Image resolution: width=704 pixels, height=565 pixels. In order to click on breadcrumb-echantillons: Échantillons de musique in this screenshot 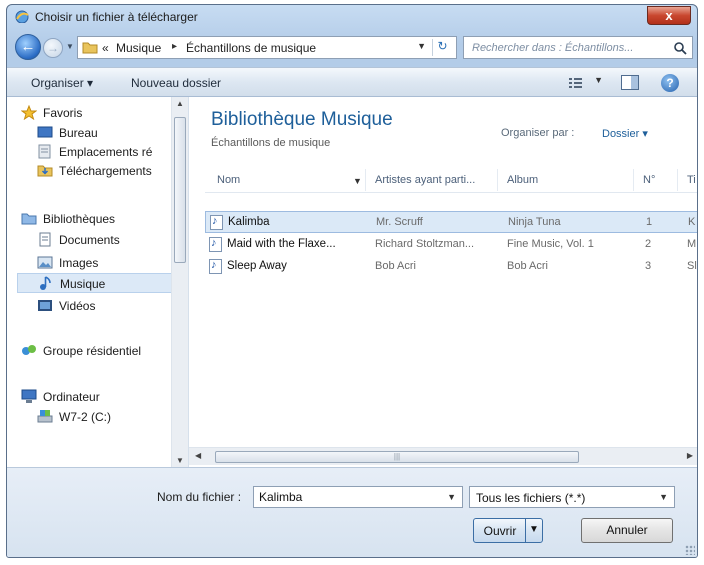, I will do `click(251, 48)`.